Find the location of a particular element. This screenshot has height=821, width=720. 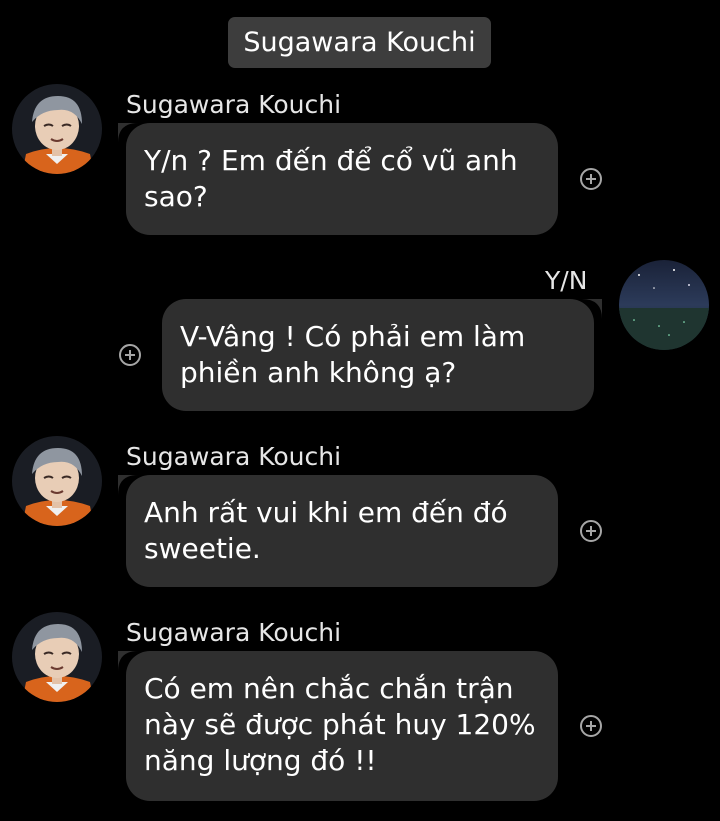

message-text: Y/n ? Em đến để cổ vũ anh sao? is located at coordinates (331, 178).